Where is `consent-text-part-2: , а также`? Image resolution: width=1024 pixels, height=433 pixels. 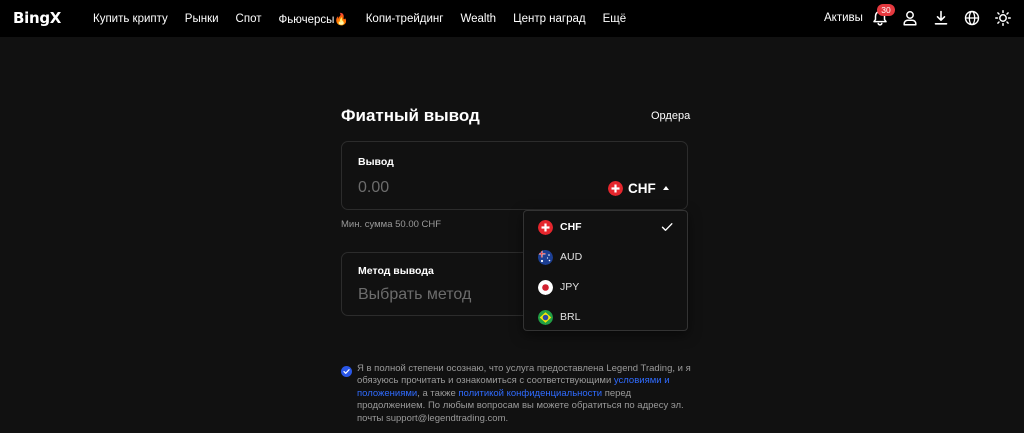 consent-text-part-2: , а также is located at coordinates (438, 393).